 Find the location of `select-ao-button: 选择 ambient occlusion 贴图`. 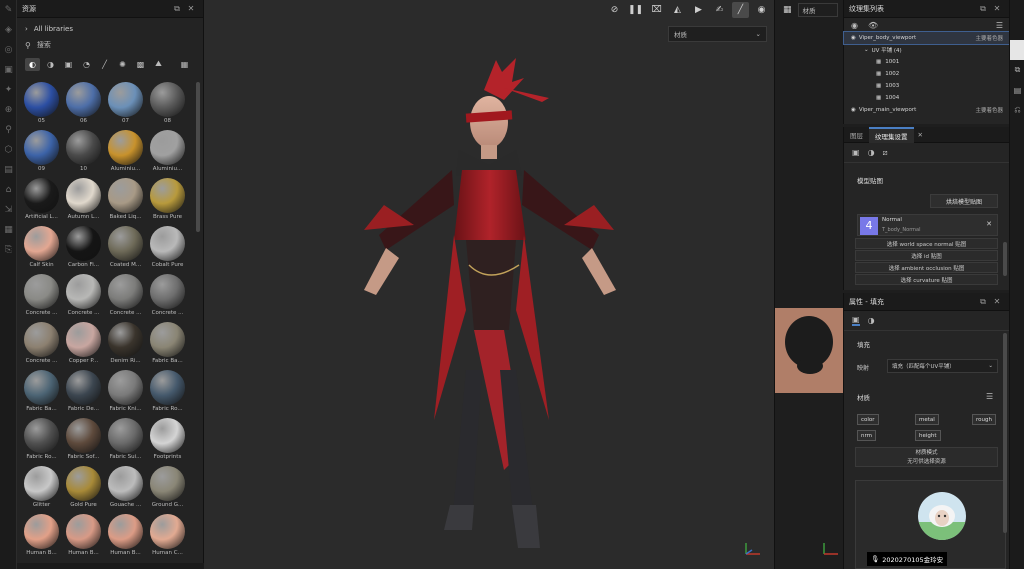

select-ao-button: 选择 ambient occlusion 贴图 is located at coordinates (926, 267).